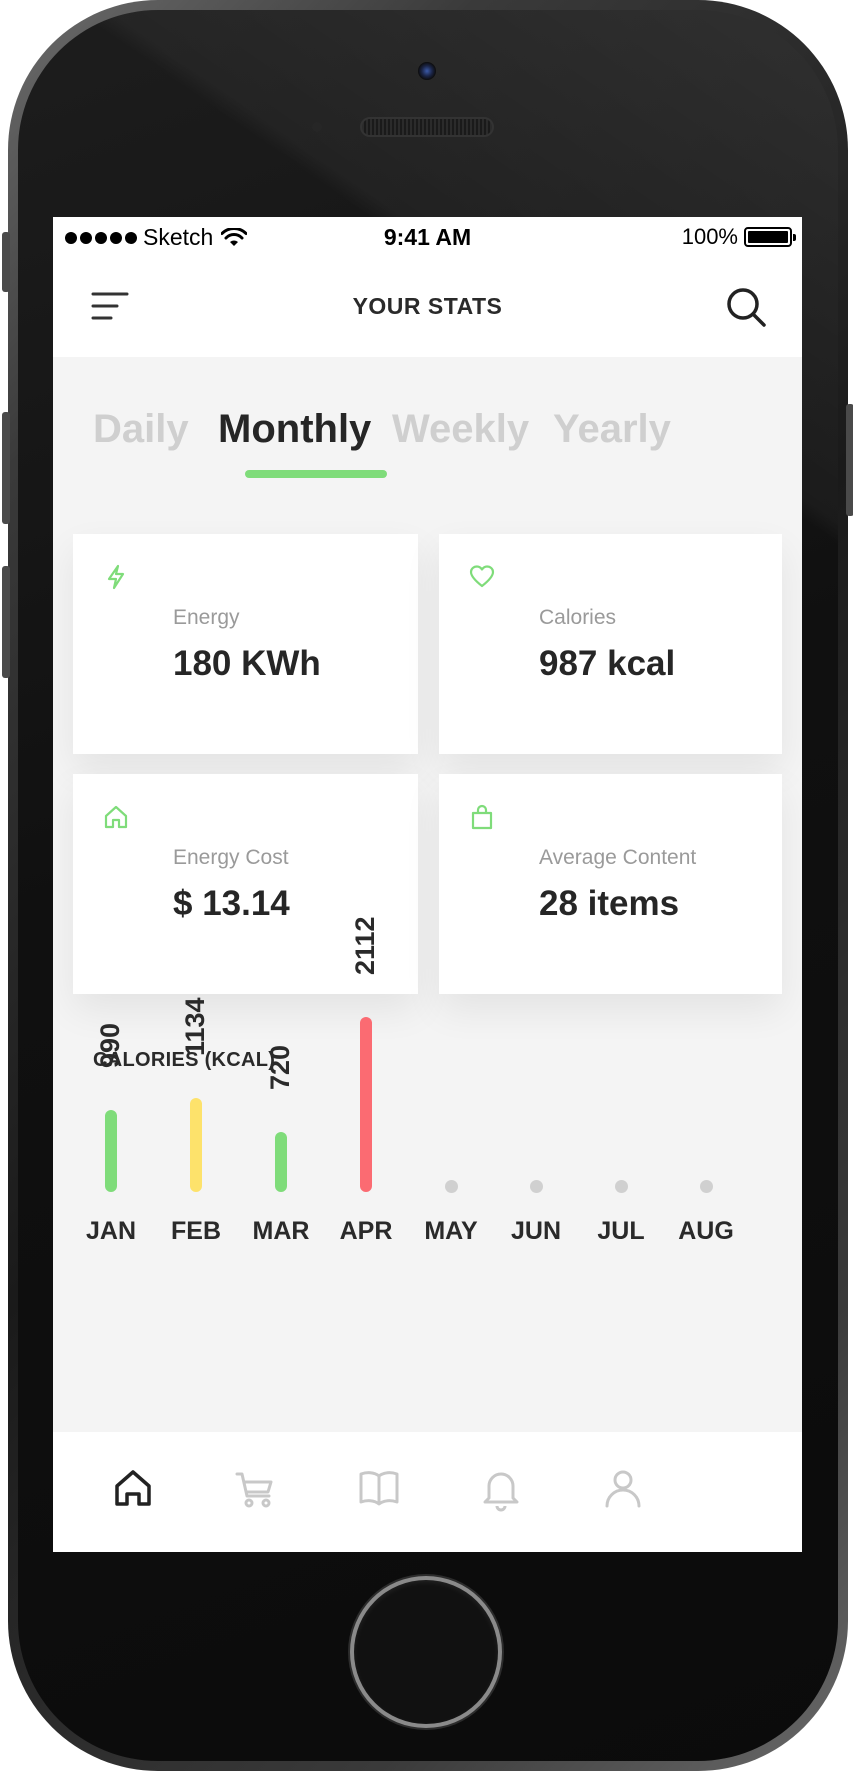  I want to click on book-icon, so click(379, 1488).